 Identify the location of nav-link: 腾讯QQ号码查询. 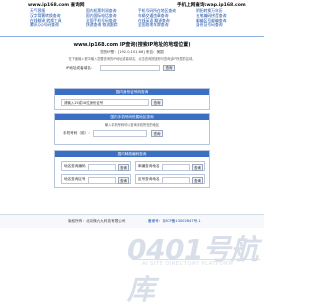
(46, 25).